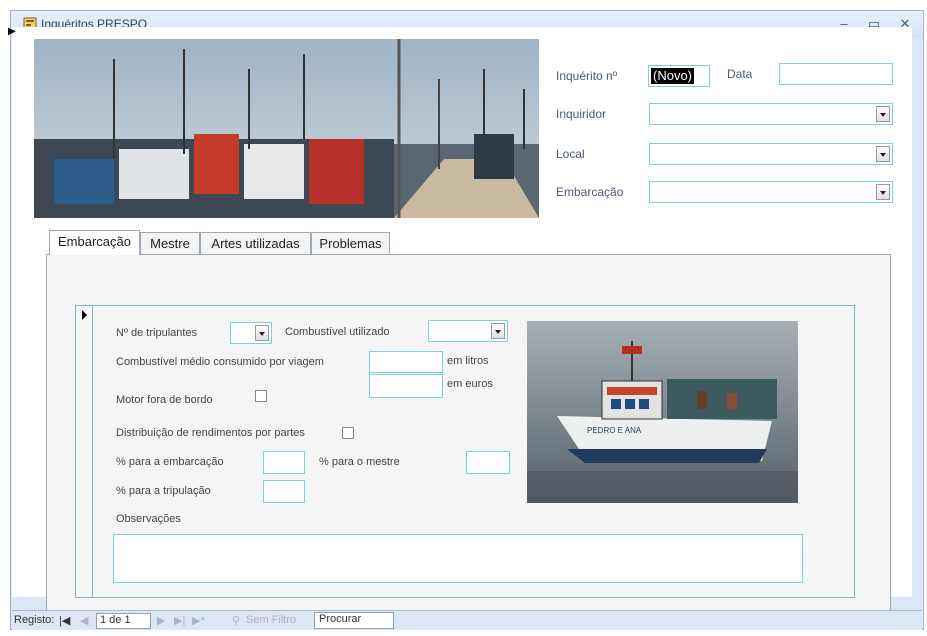 The image size is (927, 636). I want to click on consumo-litros-field, so click(406, 362).